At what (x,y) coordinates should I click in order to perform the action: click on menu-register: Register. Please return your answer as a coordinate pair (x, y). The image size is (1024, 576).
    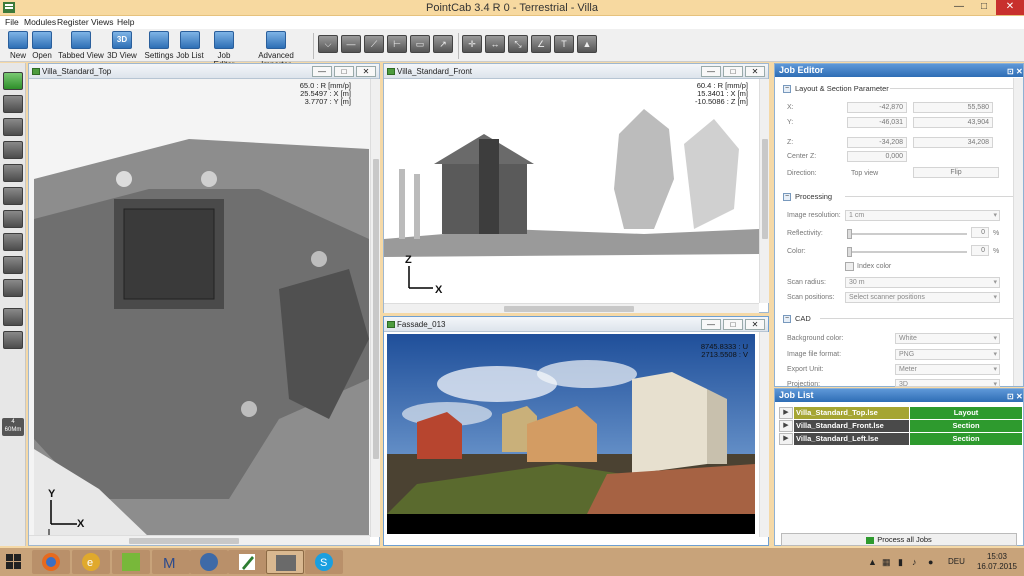
    Looking at the image, I should click on (73, 22).